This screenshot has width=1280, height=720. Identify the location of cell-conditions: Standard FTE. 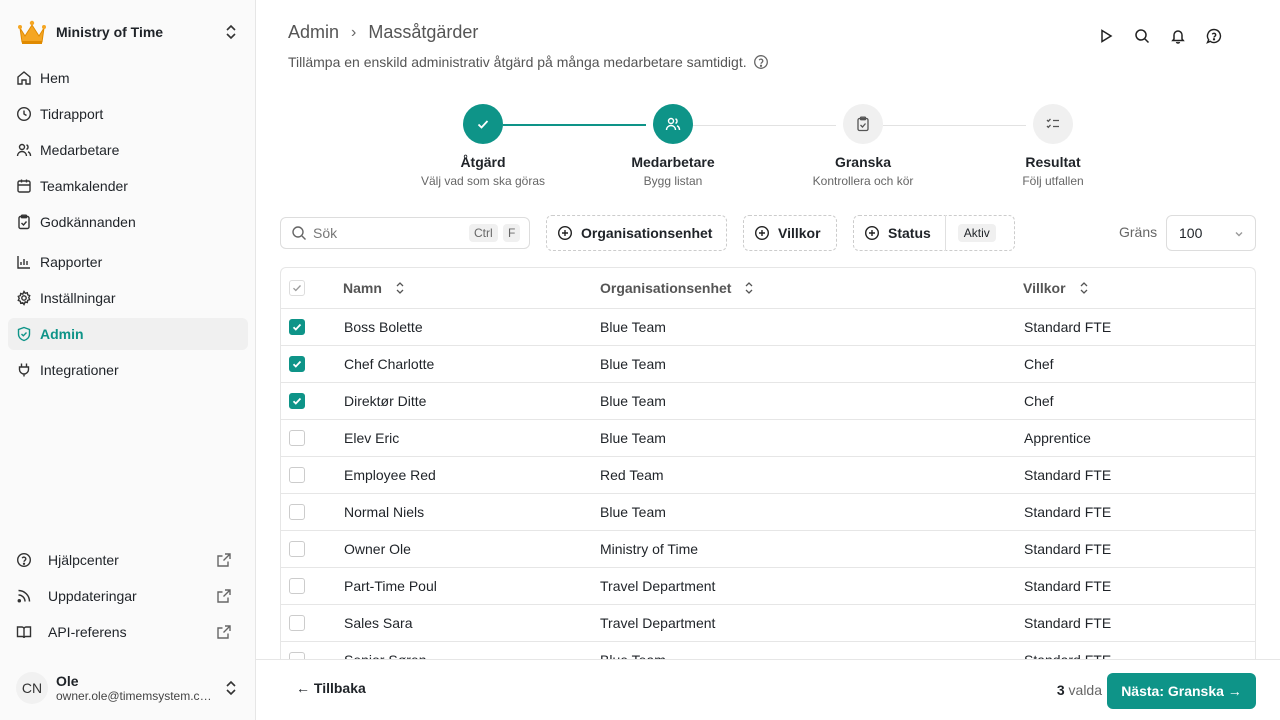
(1068, 512).